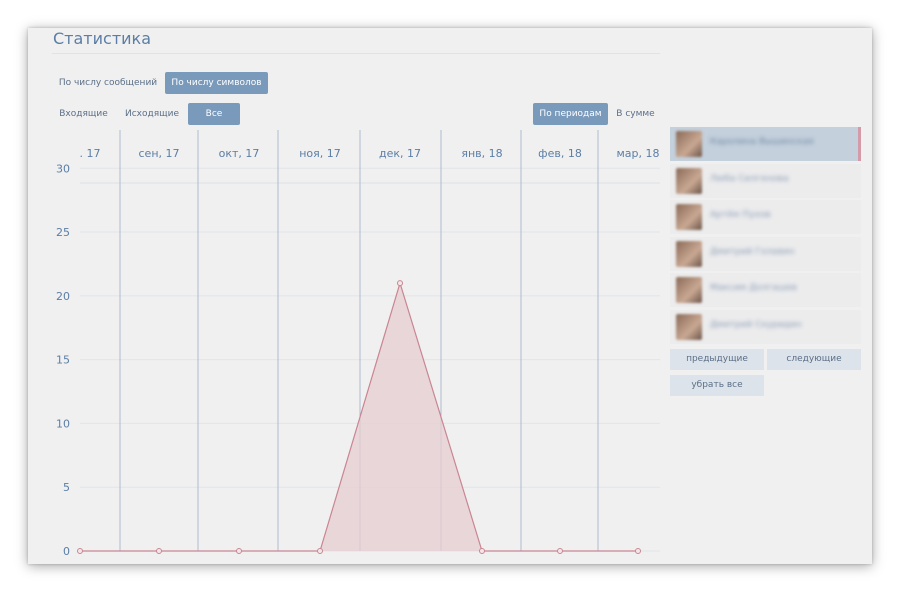 This screenshot has height=593, width=900. What do you see at coordinates (63, 232) in the screenshot?
I see `y-tick-label: 25` at bounding box center [63, 232].